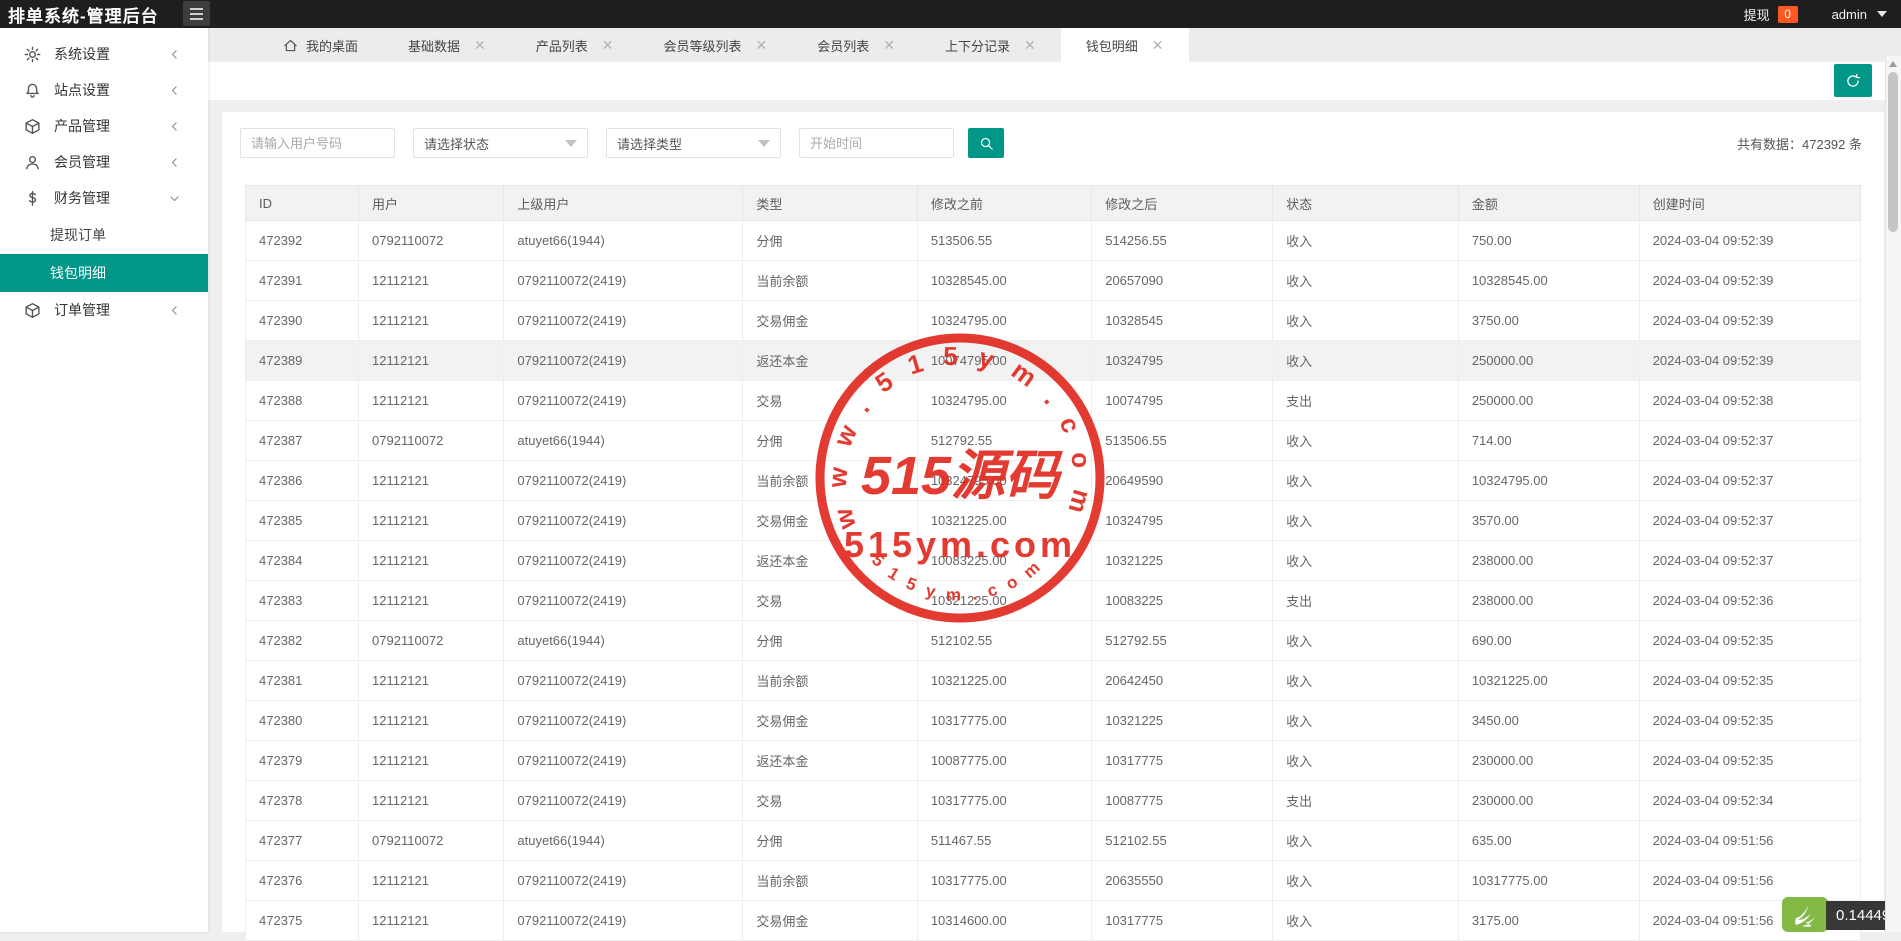  I want to click on table-cell: 20635550, so click(1182, 880).